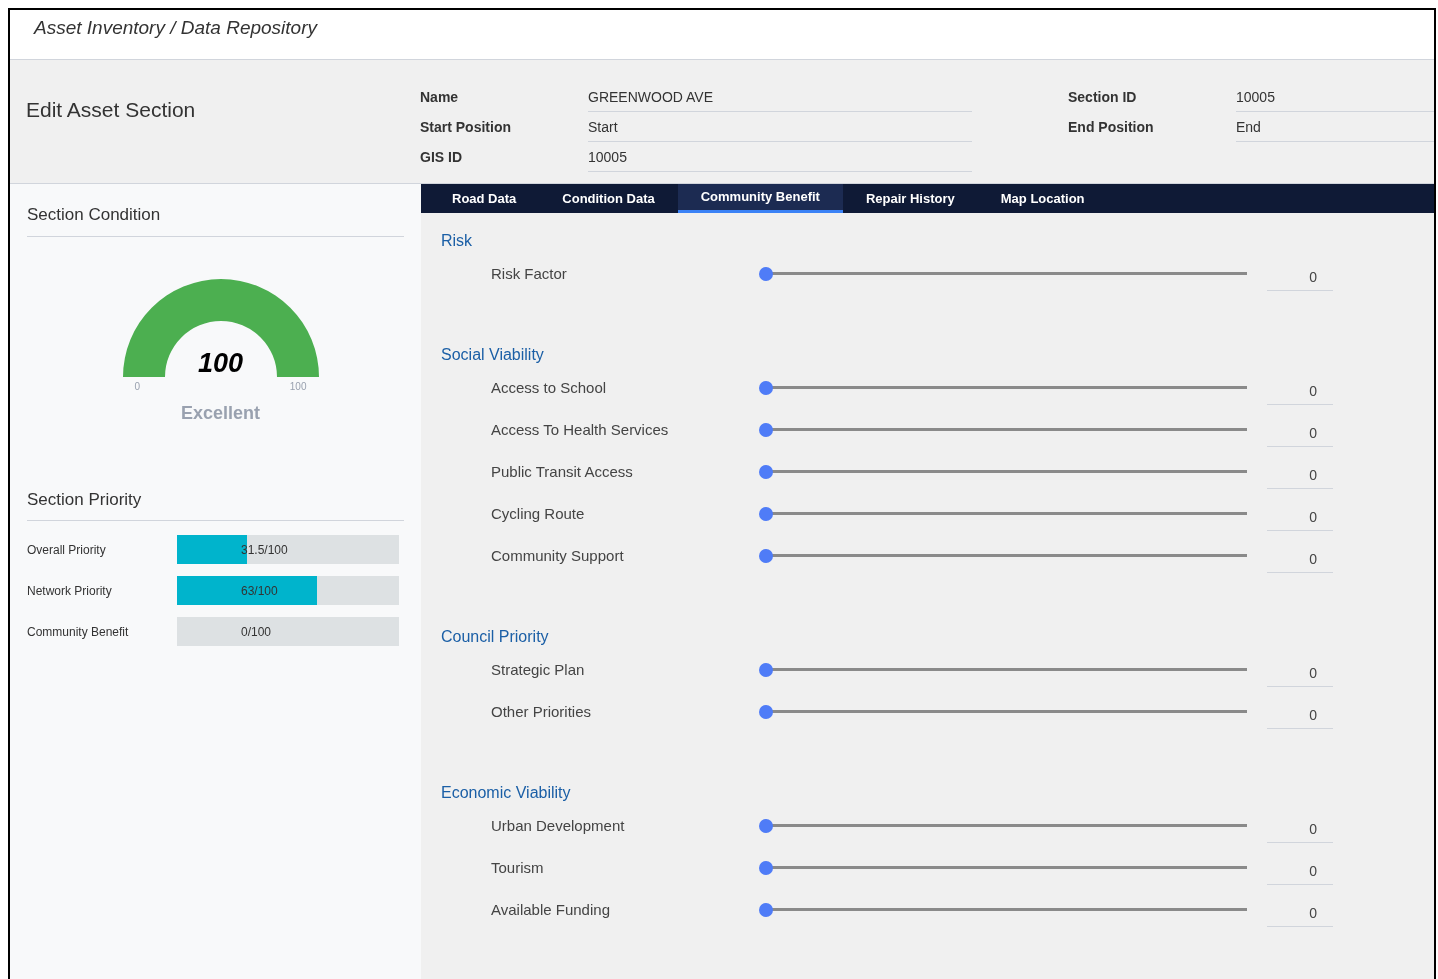 This screenshot has width=1438, height=979. Describe the element at coordinates (70, 591) in the screenshot. I see `priority-label: Network Priority` at that location.